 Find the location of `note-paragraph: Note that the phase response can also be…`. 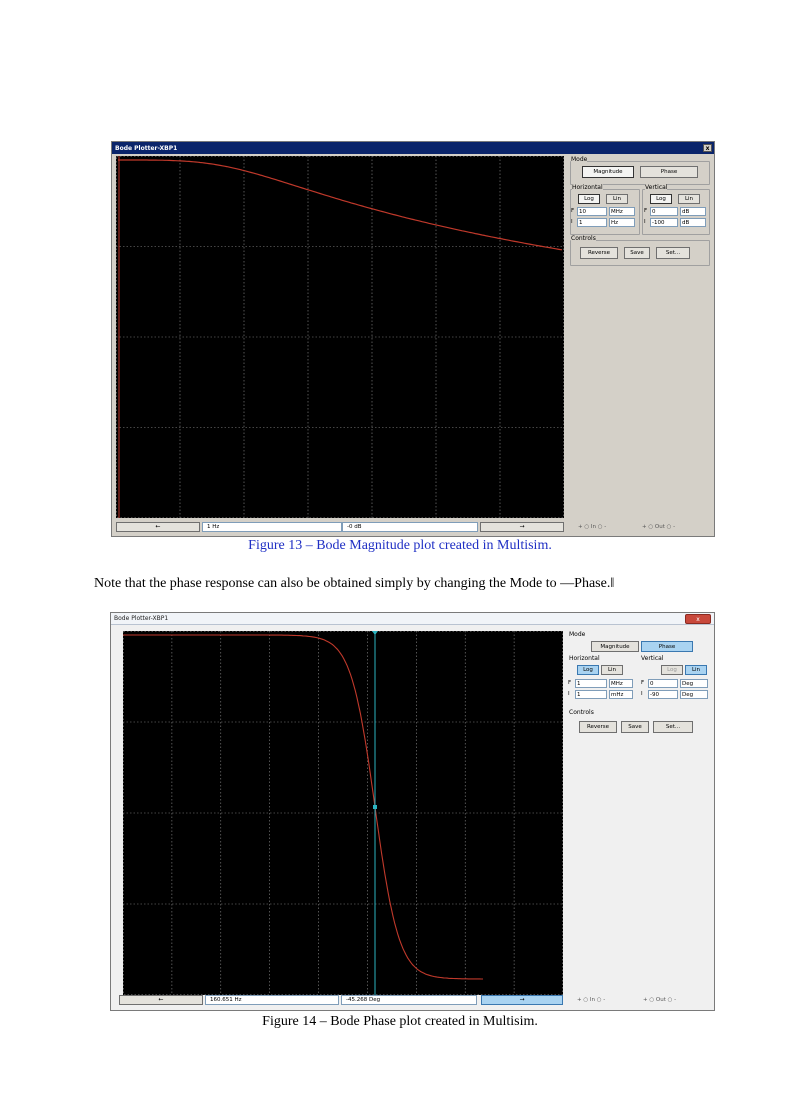

note-paragraph: Note that the phase response can also be… is located at coordinates (354, 583).